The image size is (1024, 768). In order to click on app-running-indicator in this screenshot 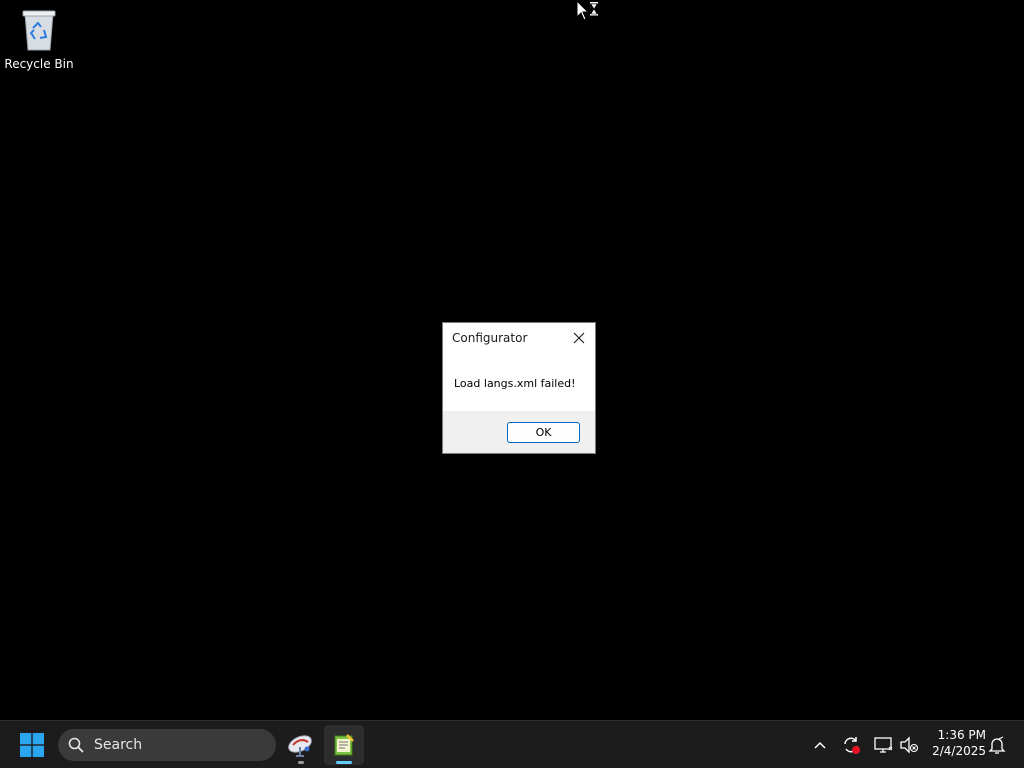, I will do `click(301, 762)`.